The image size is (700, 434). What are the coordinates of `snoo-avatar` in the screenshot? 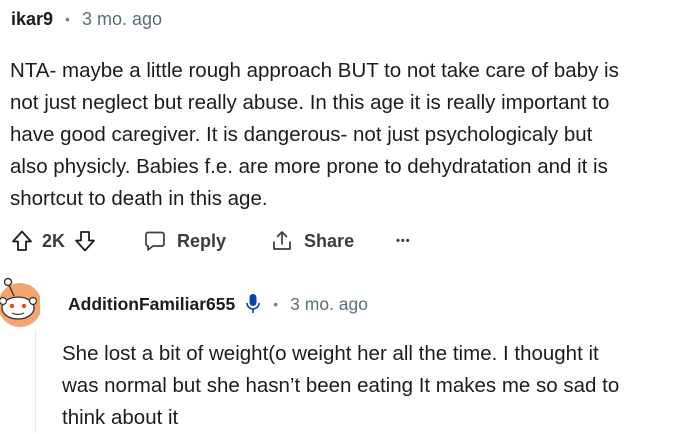 It's located at (21, 301).